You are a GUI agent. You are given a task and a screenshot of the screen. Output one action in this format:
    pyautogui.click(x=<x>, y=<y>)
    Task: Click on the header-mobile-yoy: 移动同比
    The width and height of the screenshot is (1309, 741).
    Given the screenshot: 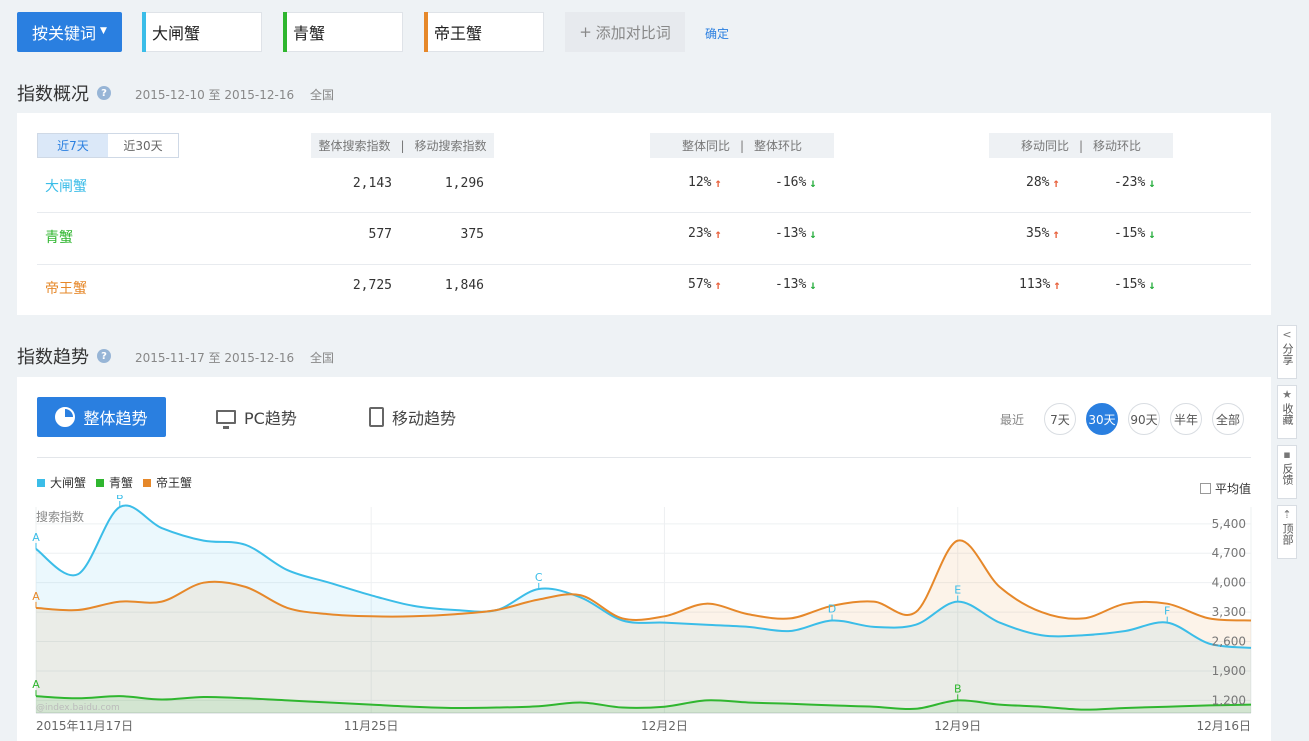 What is the action you would take?
    pyautogui.click(x=1044, y=146)
    